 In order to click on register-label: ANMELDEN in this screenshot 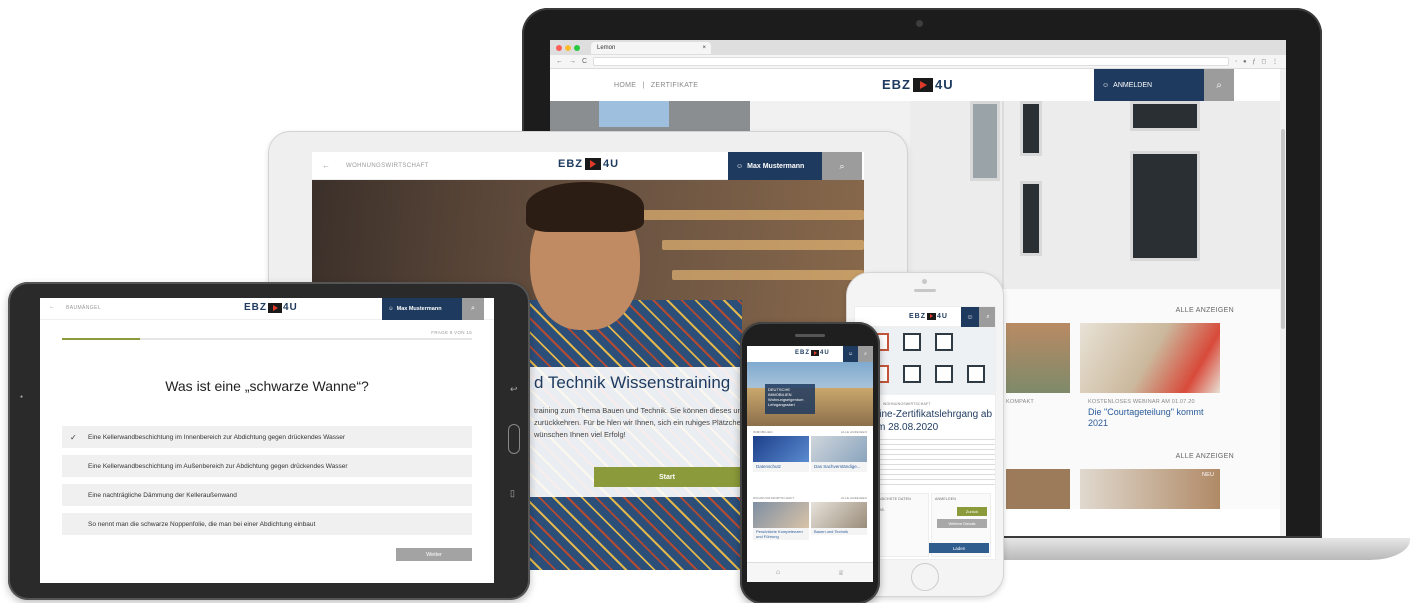, I will do `click(946, 499)`.